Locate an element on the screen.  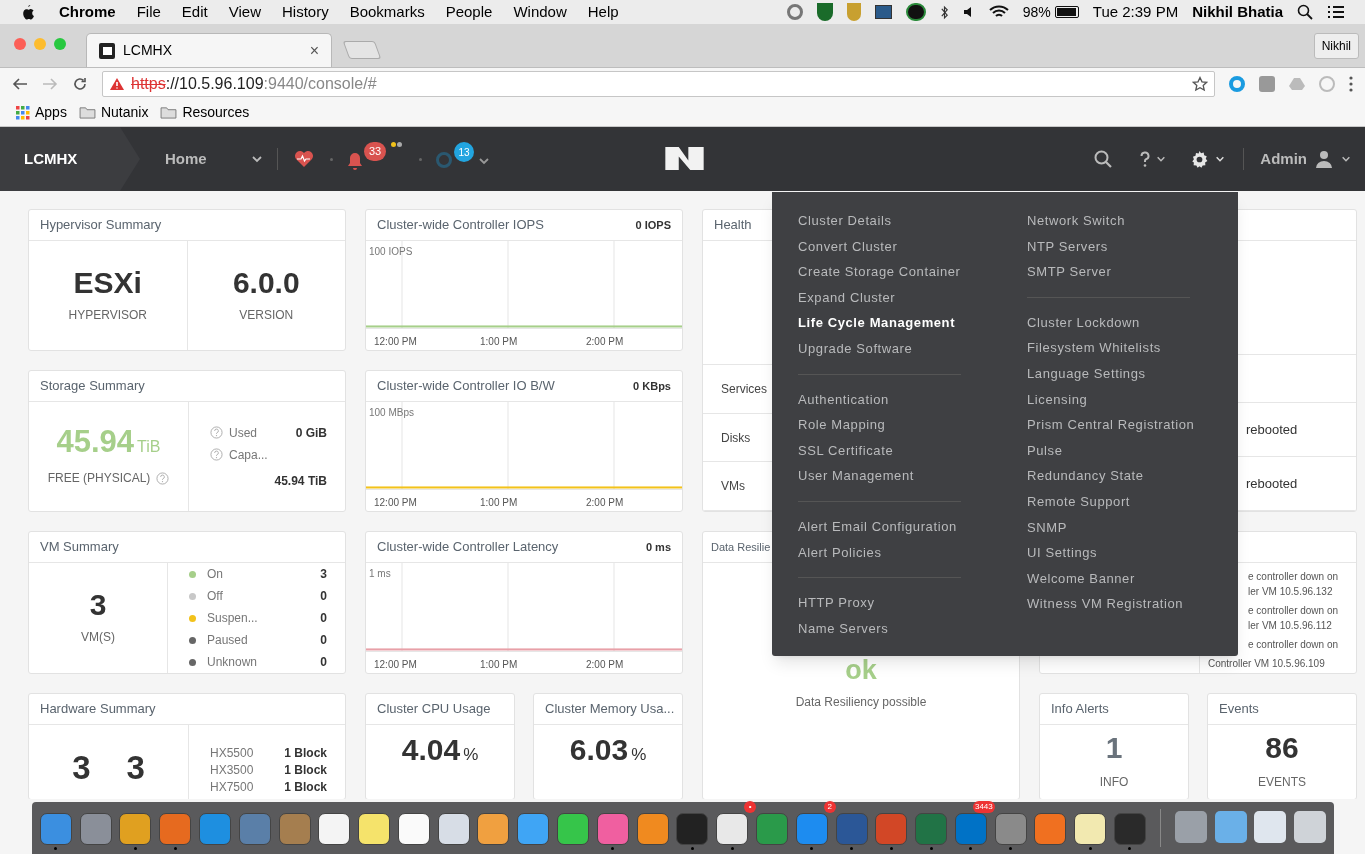
menu-item: History is located at coordinates (305, 12).